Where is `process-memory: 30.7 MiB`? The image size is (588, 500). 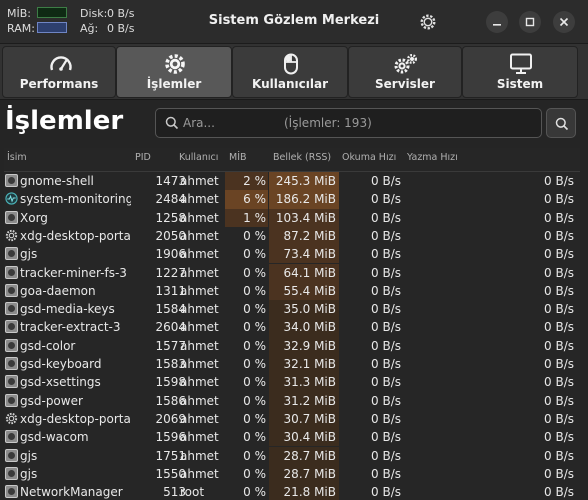
process-memory: 30.7 MiB is located at coordinates (304, 419).